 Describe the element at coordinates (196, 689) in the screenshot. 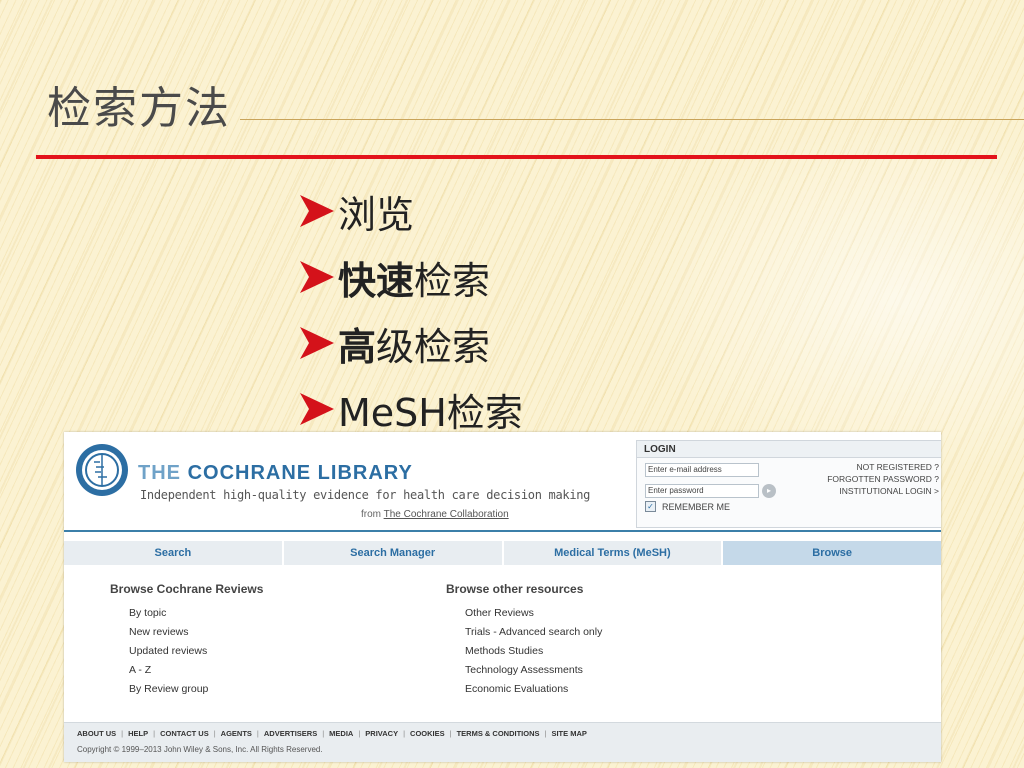

I see `browse-link-by-review-group: By Review group` at that location.